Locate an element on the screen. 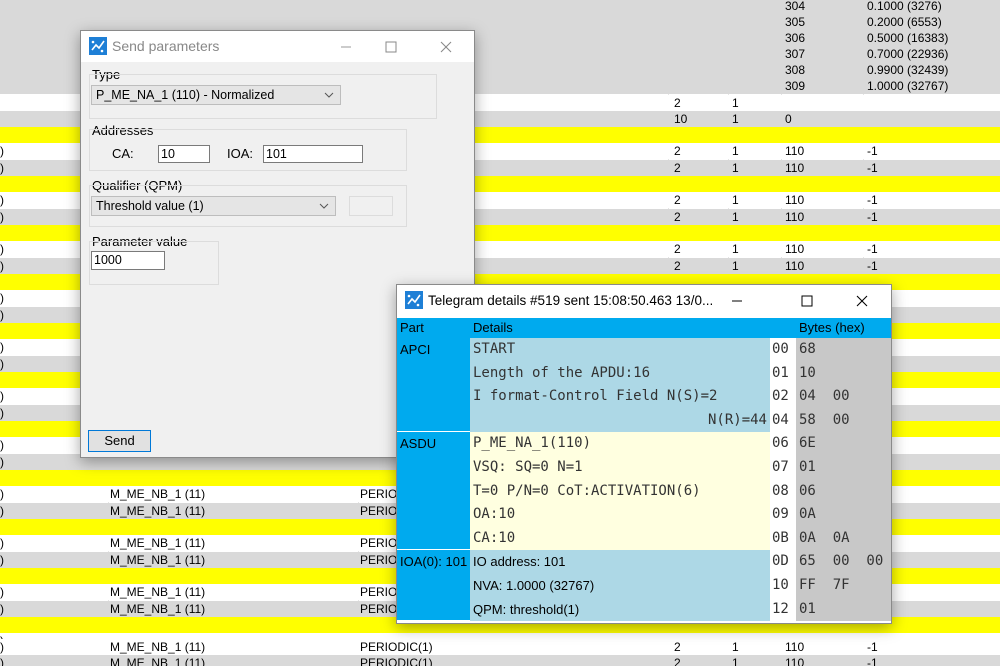 Image resolution: width=1000 pixels, height=666 pixels. app-icon is located at coordinates (98, 46).